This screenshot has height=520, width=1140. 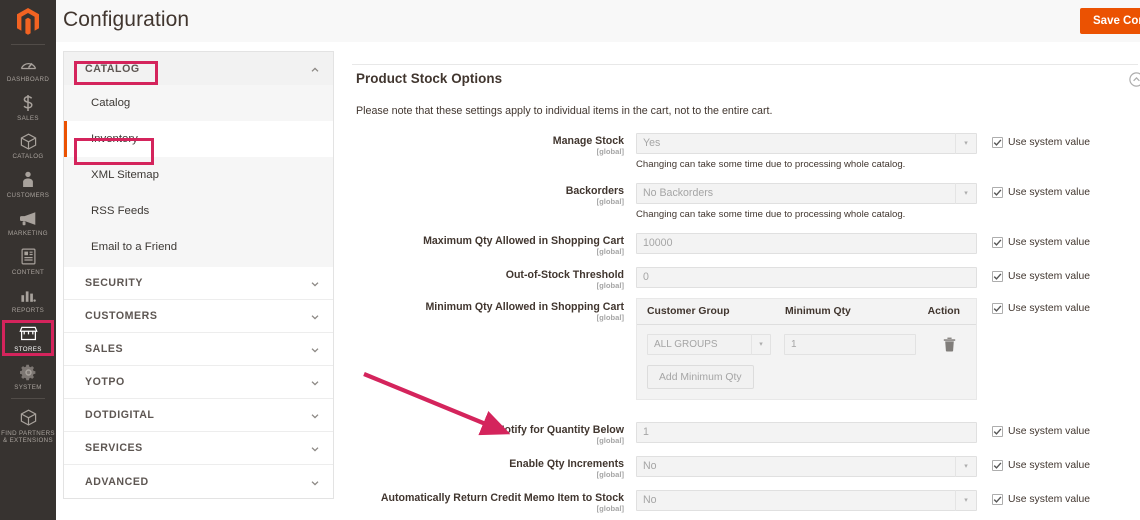 I want to click on nav-section-advanced: Advanced, so click(x=198, y=481).